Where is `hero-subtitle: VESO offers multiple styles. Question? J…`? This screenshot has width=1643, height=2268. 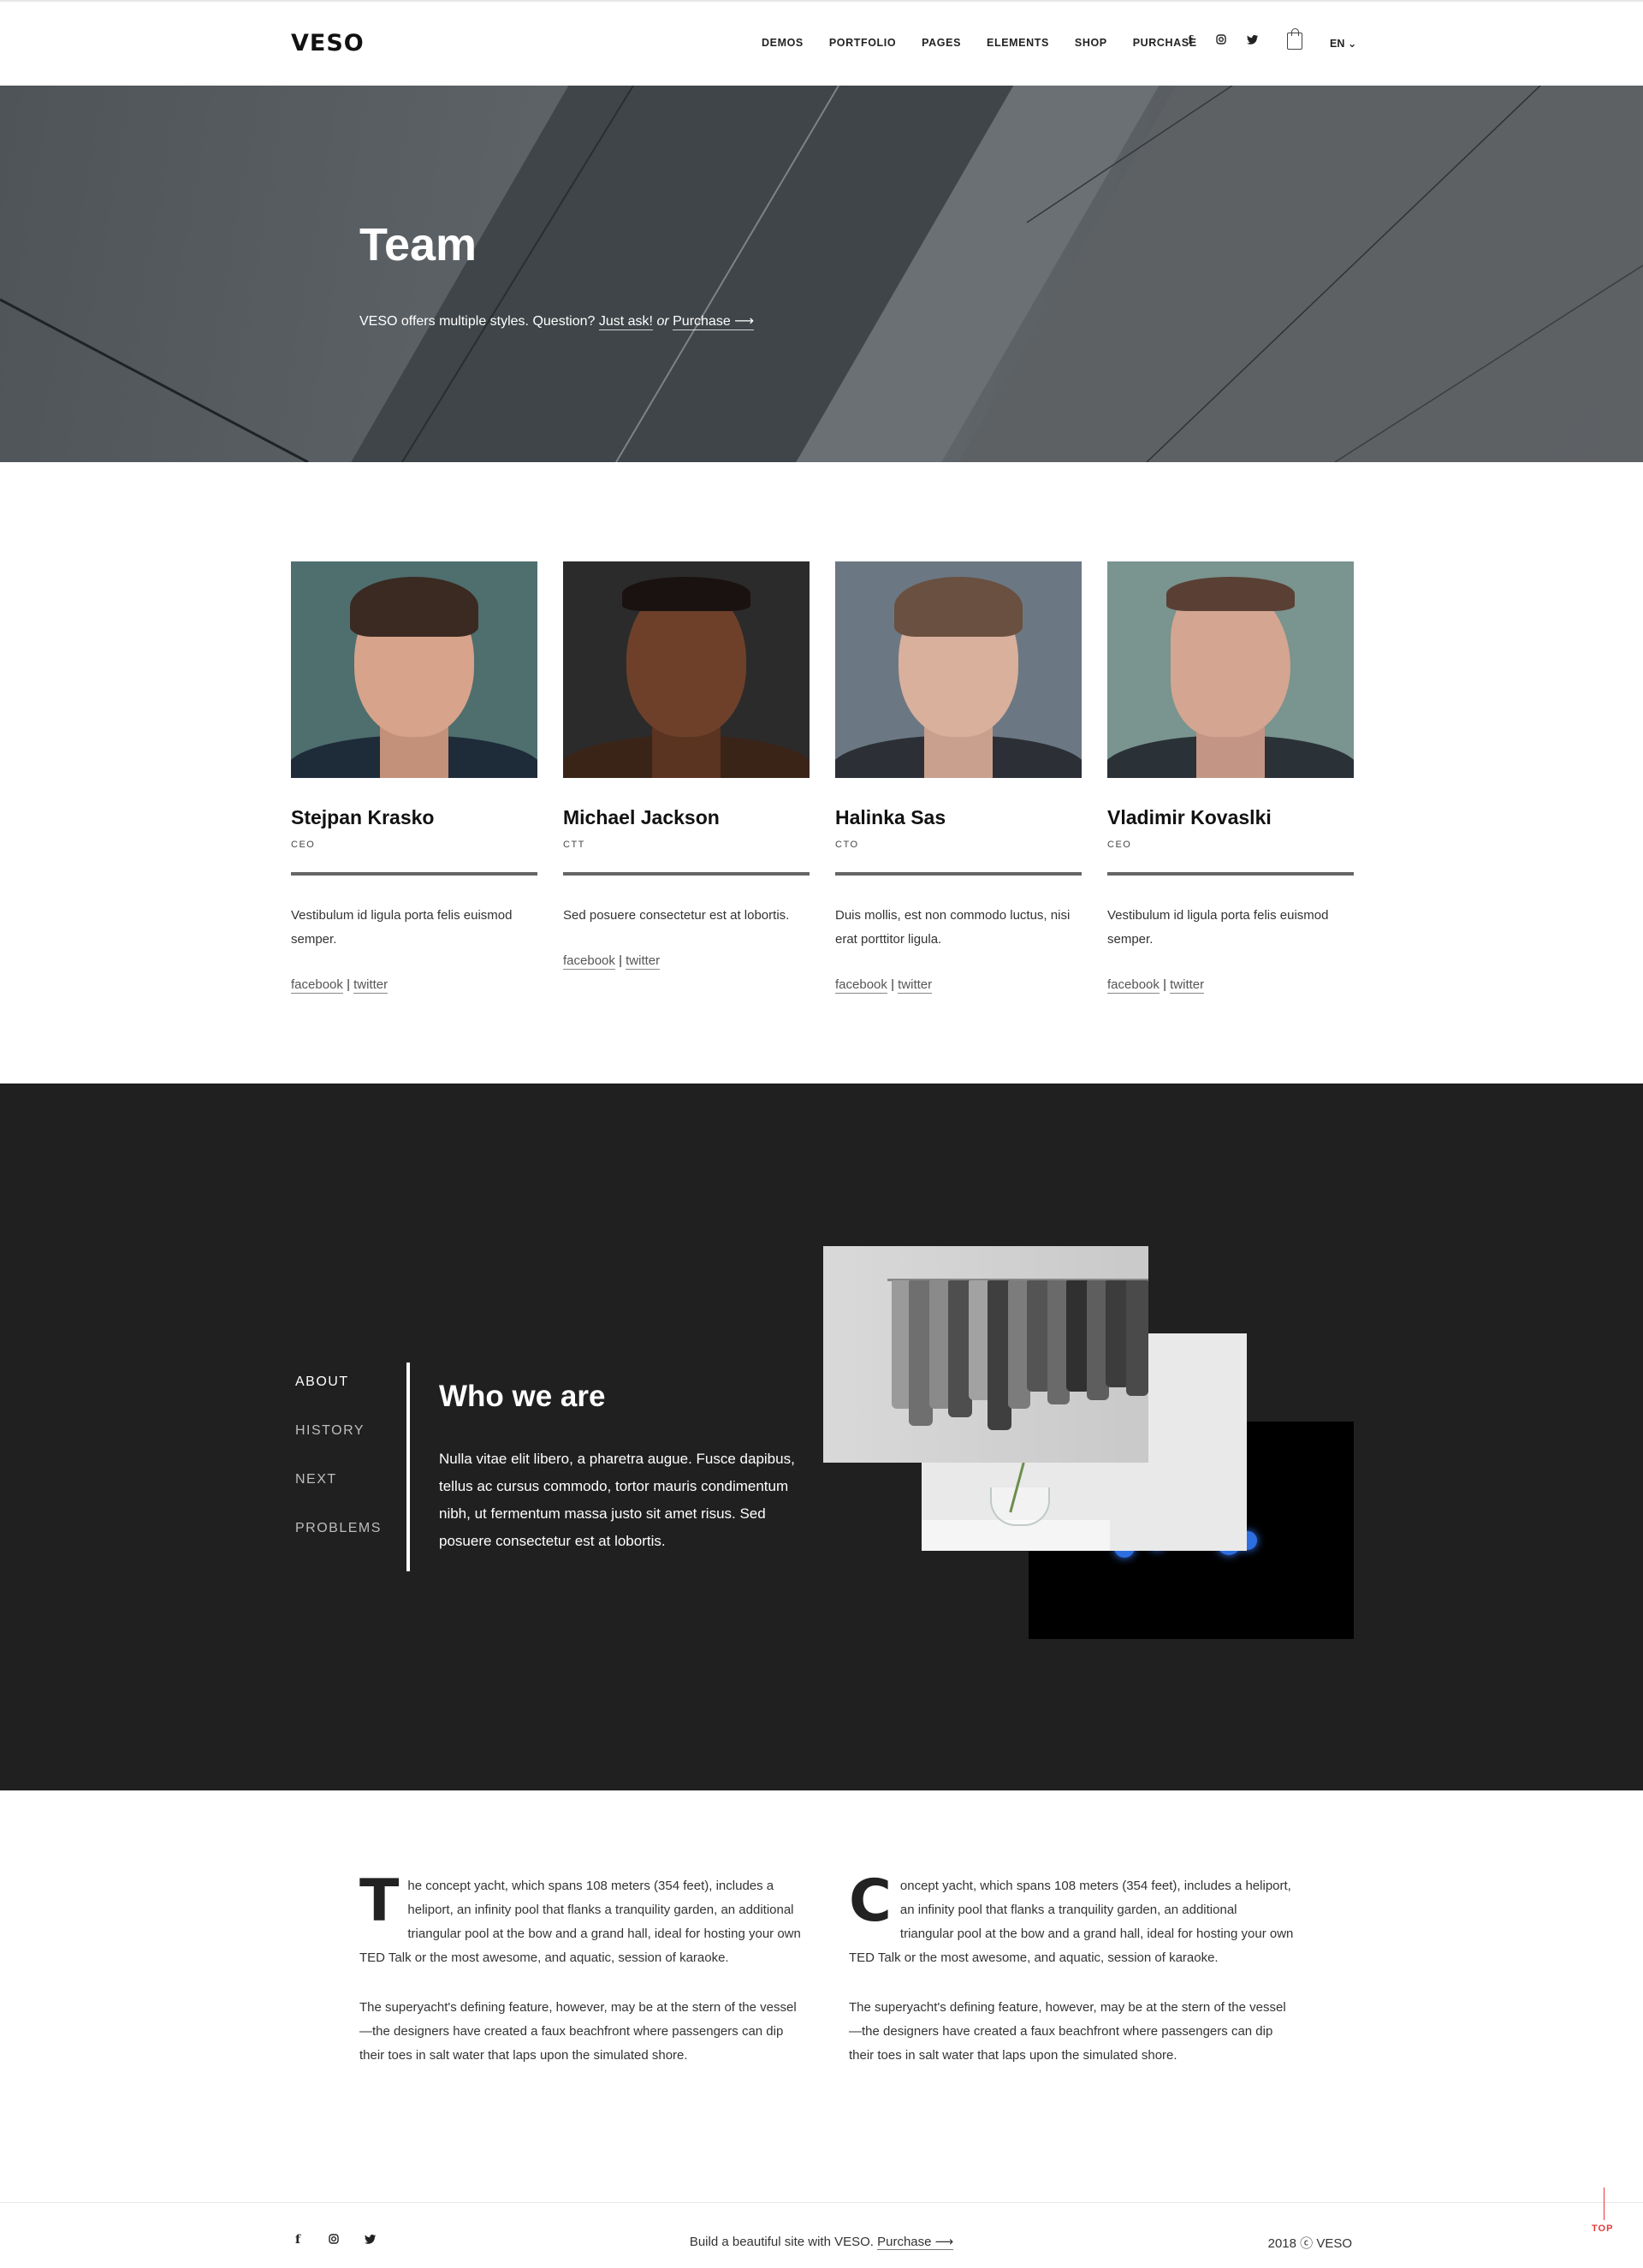
hero-subtitle: VESO offers multiple styles. Question? J… is located at coordinates (557, 321).